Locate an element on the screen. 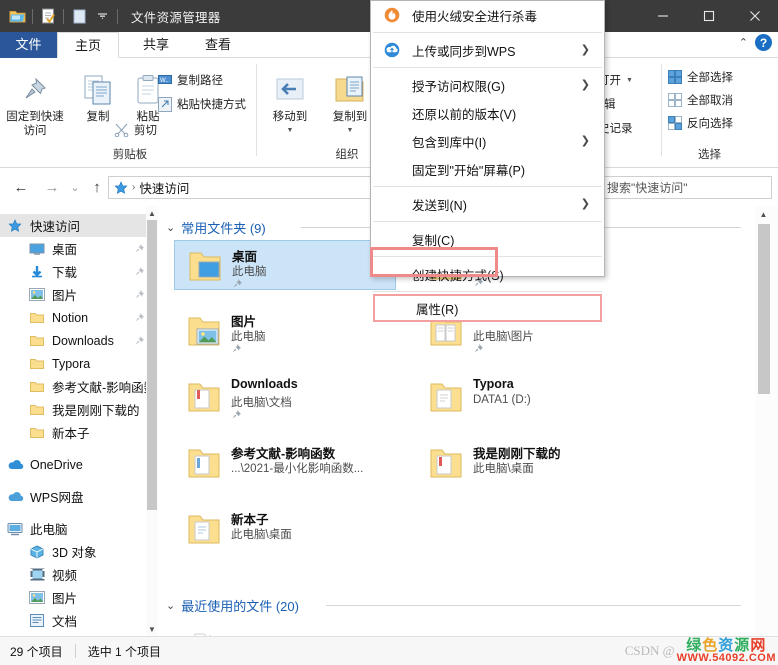 The height and width of the screenshot is (665, 778). tab-home: 主页 is located at coordinates (88, 45).